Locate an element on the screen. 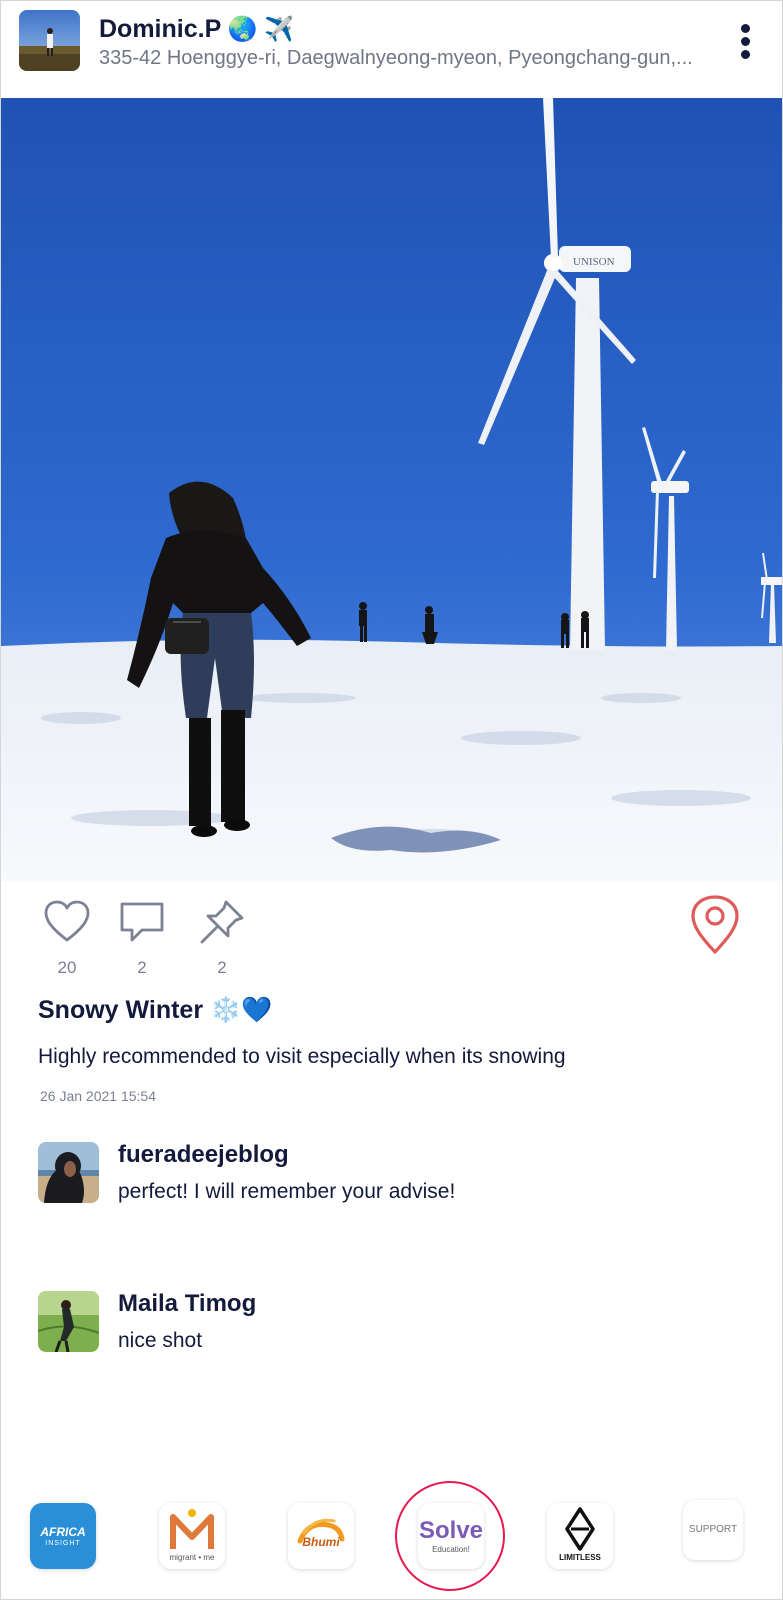 The image size is (783, 1600). title-emojis: ❄️💙 is located at coordinates (241, 1010).